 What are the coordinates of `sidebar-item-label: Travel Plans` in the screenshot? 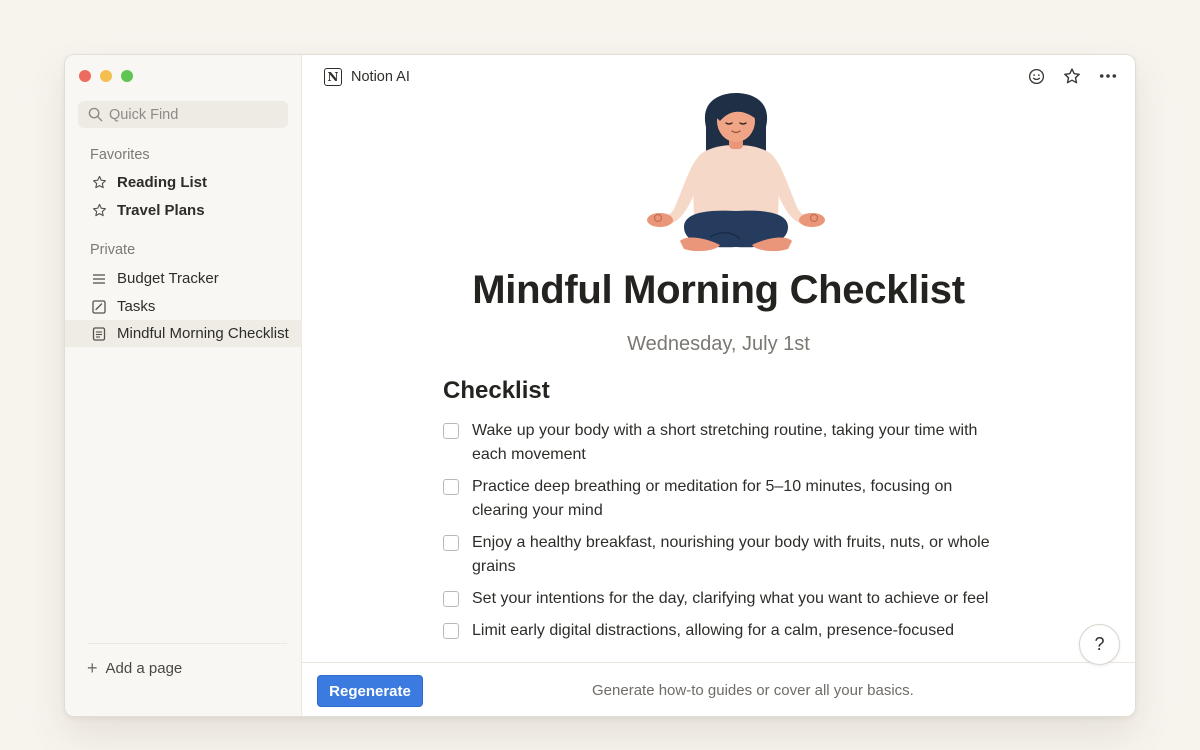 It's located at (161, 210).